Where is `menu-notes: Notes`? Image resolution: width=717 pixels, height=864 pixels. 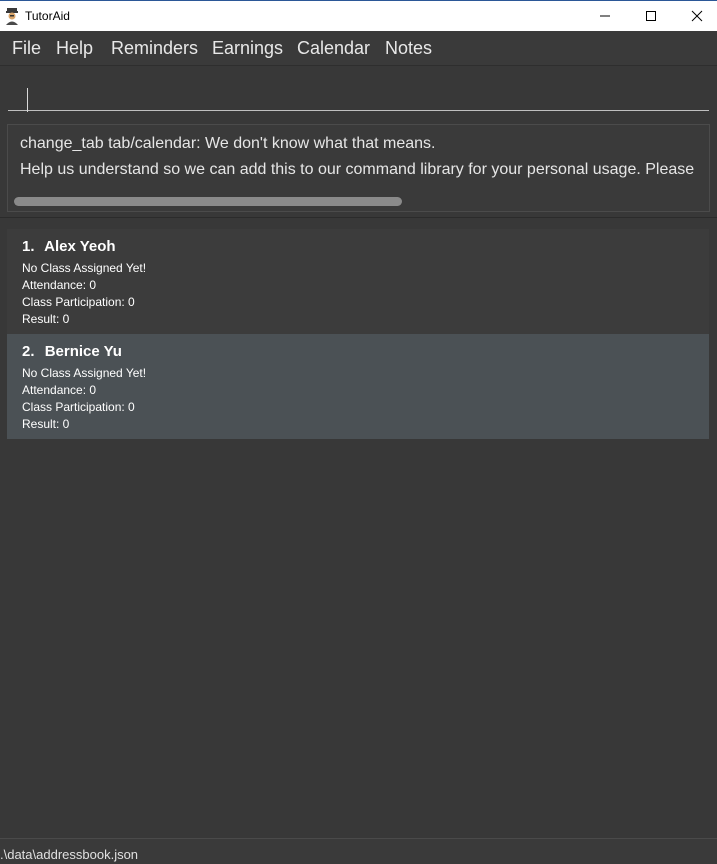
menu-notes: Notes is located at coordinates (408, 48).